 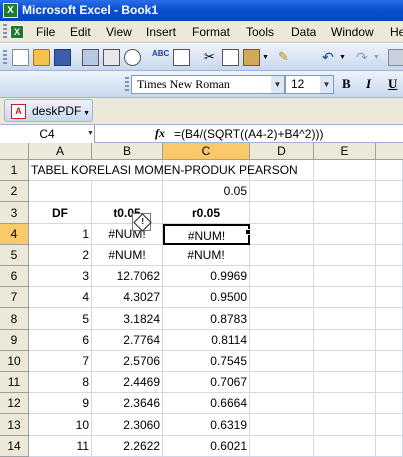 I want to click on cell-e12, so click(x=345, y=403).